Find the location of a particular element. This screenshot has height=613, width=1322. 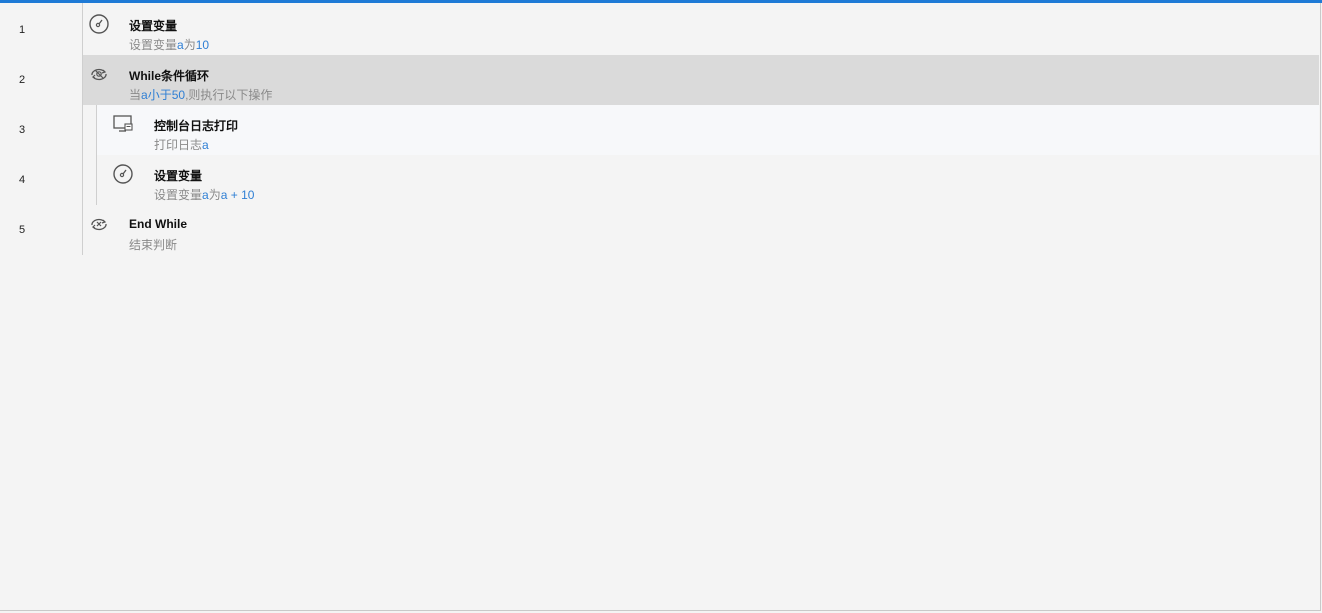

flow-step-row: 5 End While 结束判断 is located at coordinates (659, 230).